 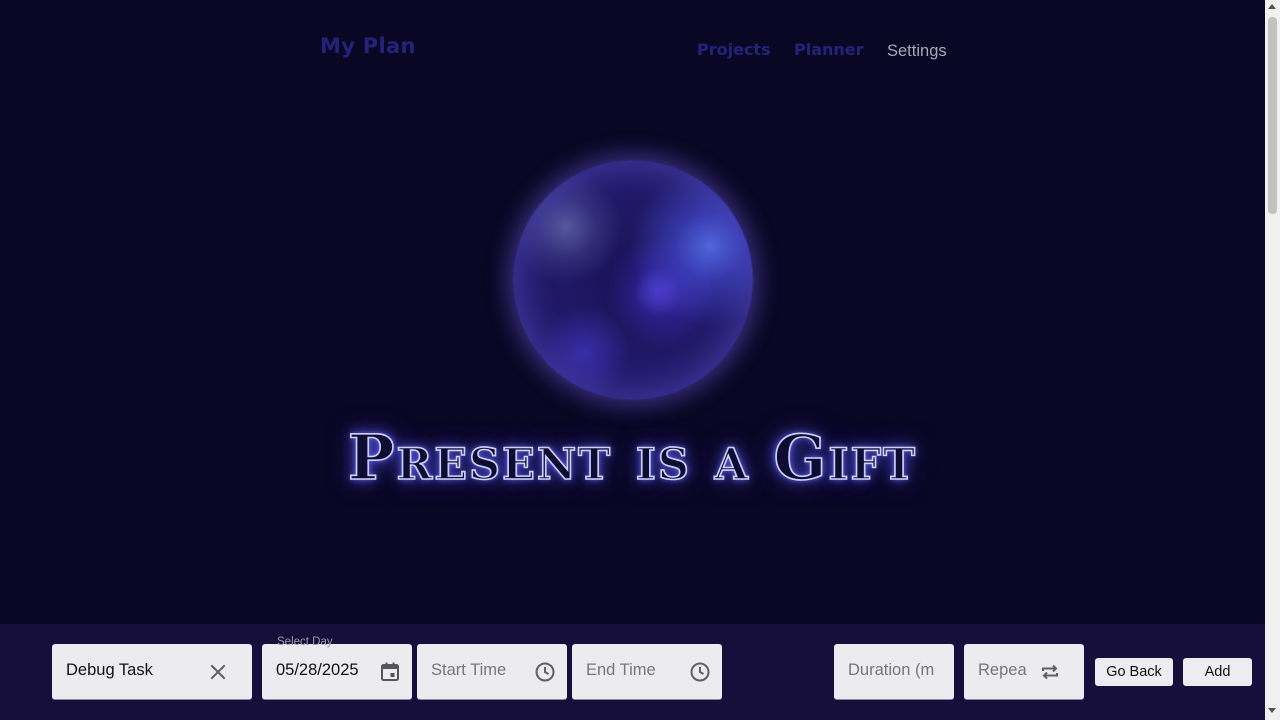 I want to click on repeat-icon, so click(x=1050, y=672).